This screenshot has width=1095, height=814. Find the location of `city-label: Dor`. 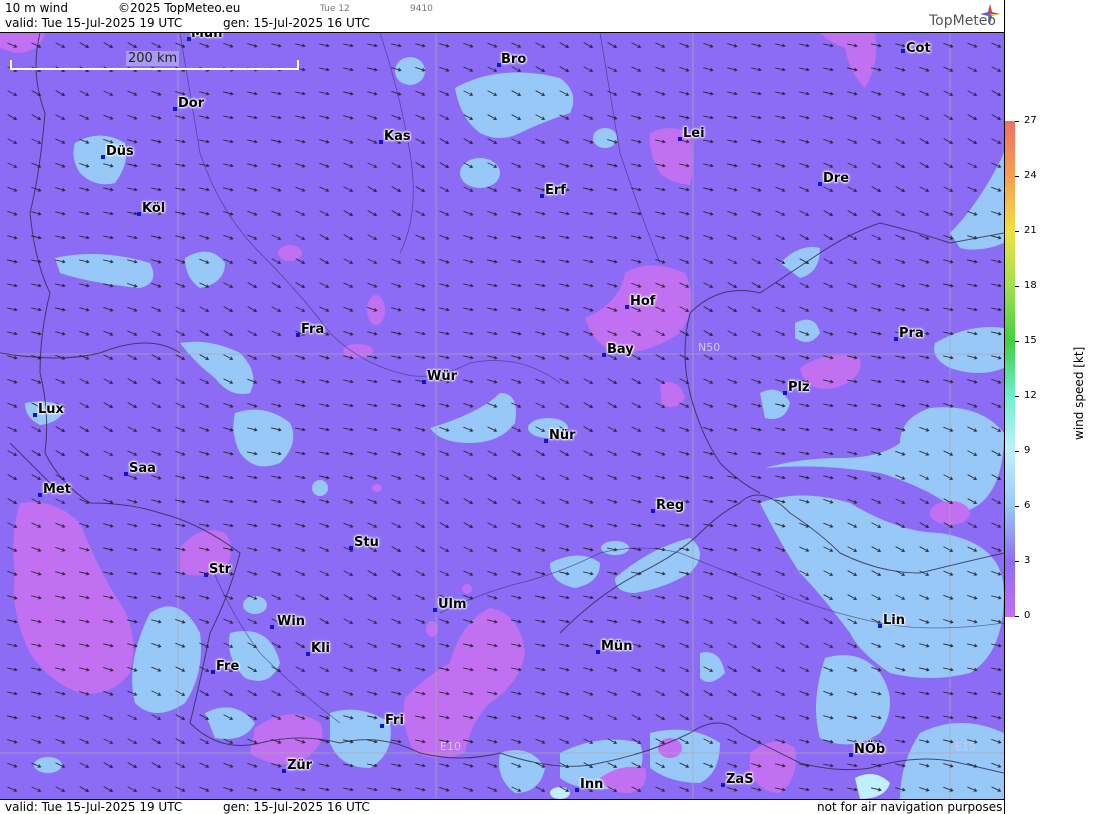

city-label: Dor is located at coordinates (191, 103).